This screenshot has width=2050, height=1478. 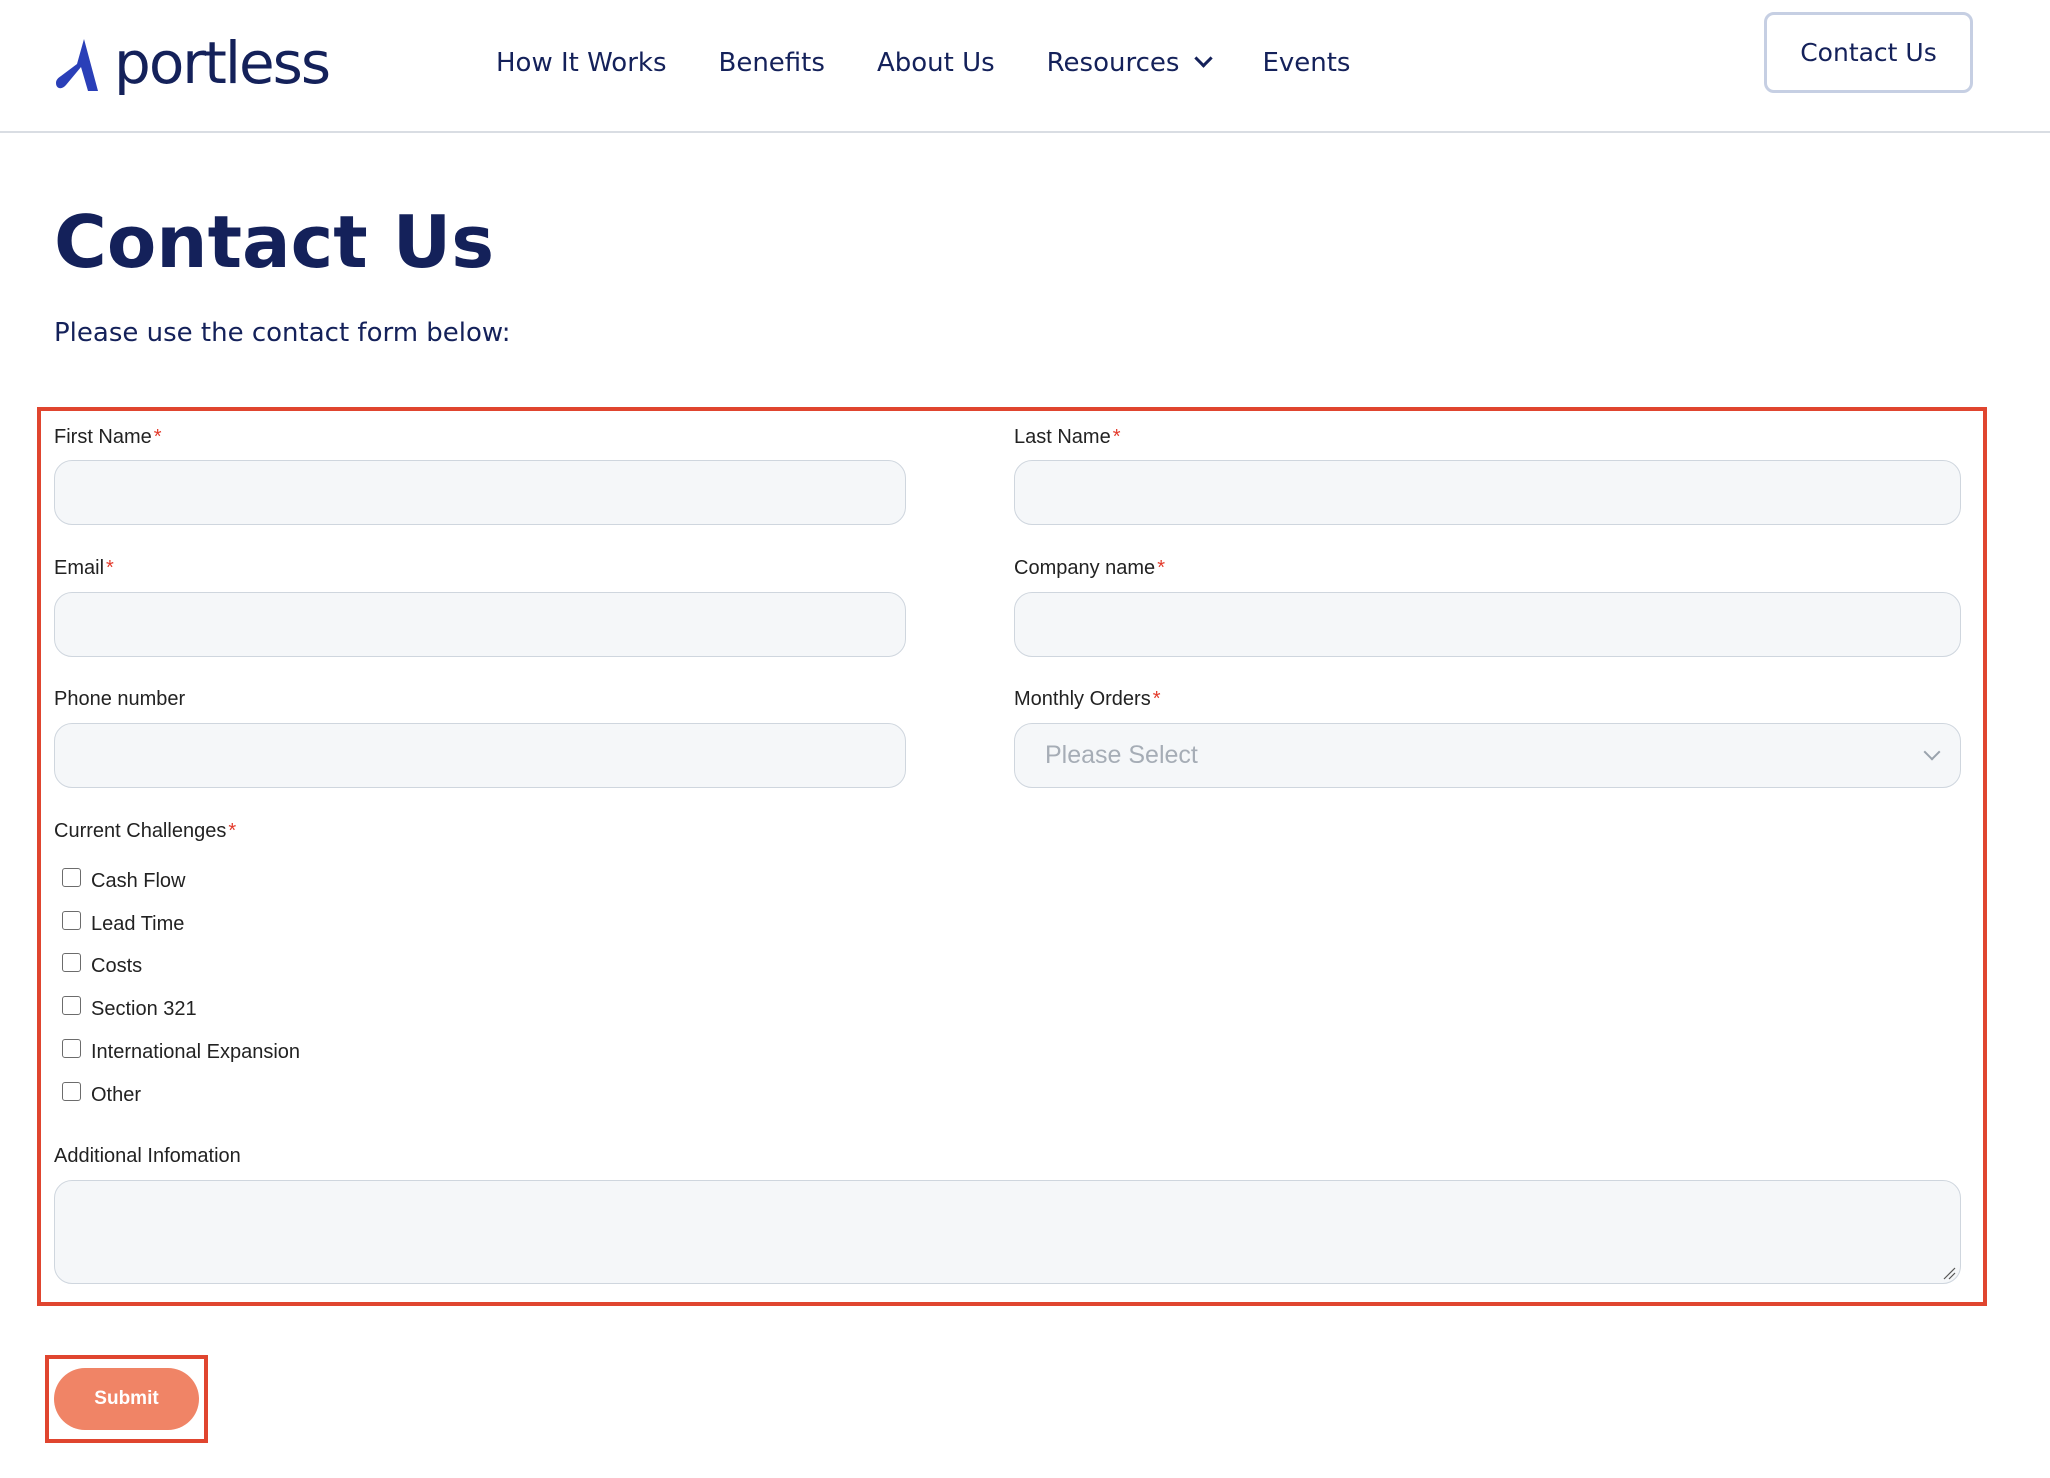 What do you see at coordinates (196, 1052) in the screenshot?
I see `checkbox-label: International Expansion` at bounding box center [196, 1052].